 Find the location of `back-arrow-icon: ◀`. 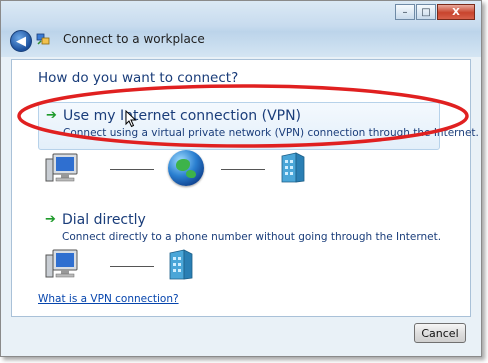

back-arrow-icon: ◀ is located at coordinates (21, 41).